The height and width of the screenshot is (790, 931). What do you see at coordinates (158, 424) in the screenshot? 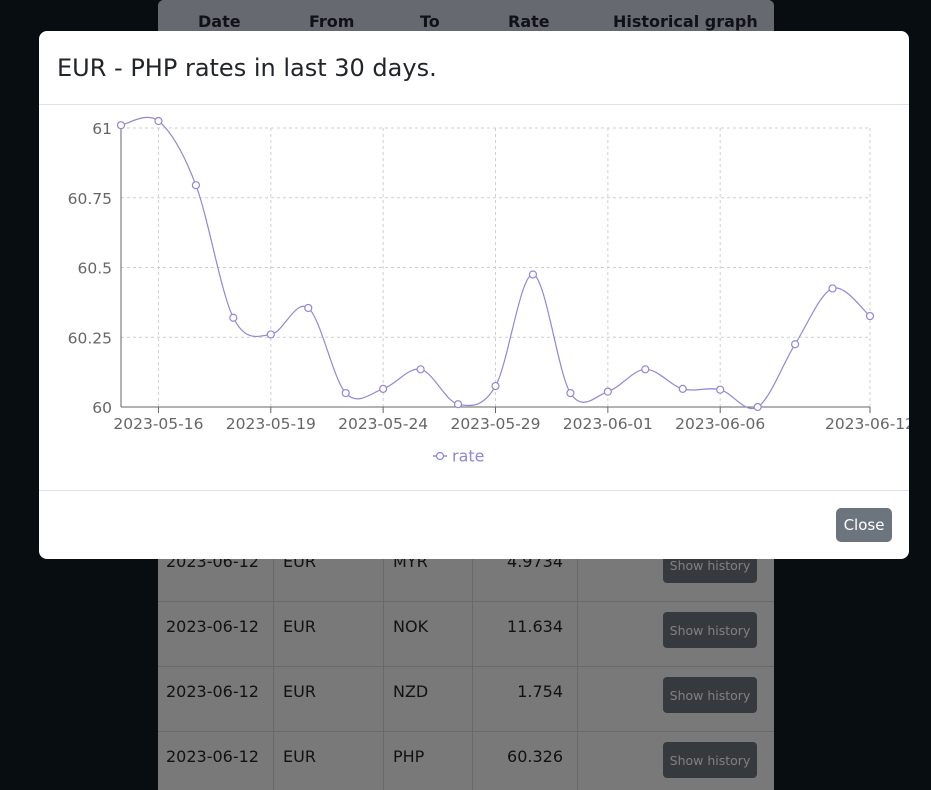
I see `x-tick-label: 2023-05-16` at bounding box center [158, 424].